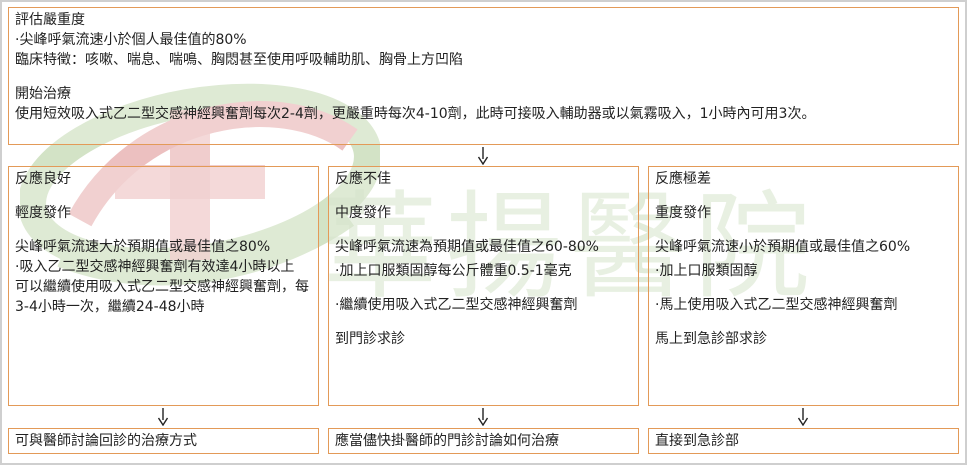 The image size is (967, 465). What do you see at coordinates (706, 271) in the screenshot?
I see `steroid-advice: ·加上口服類固醇` at bounding box center [706, 271].